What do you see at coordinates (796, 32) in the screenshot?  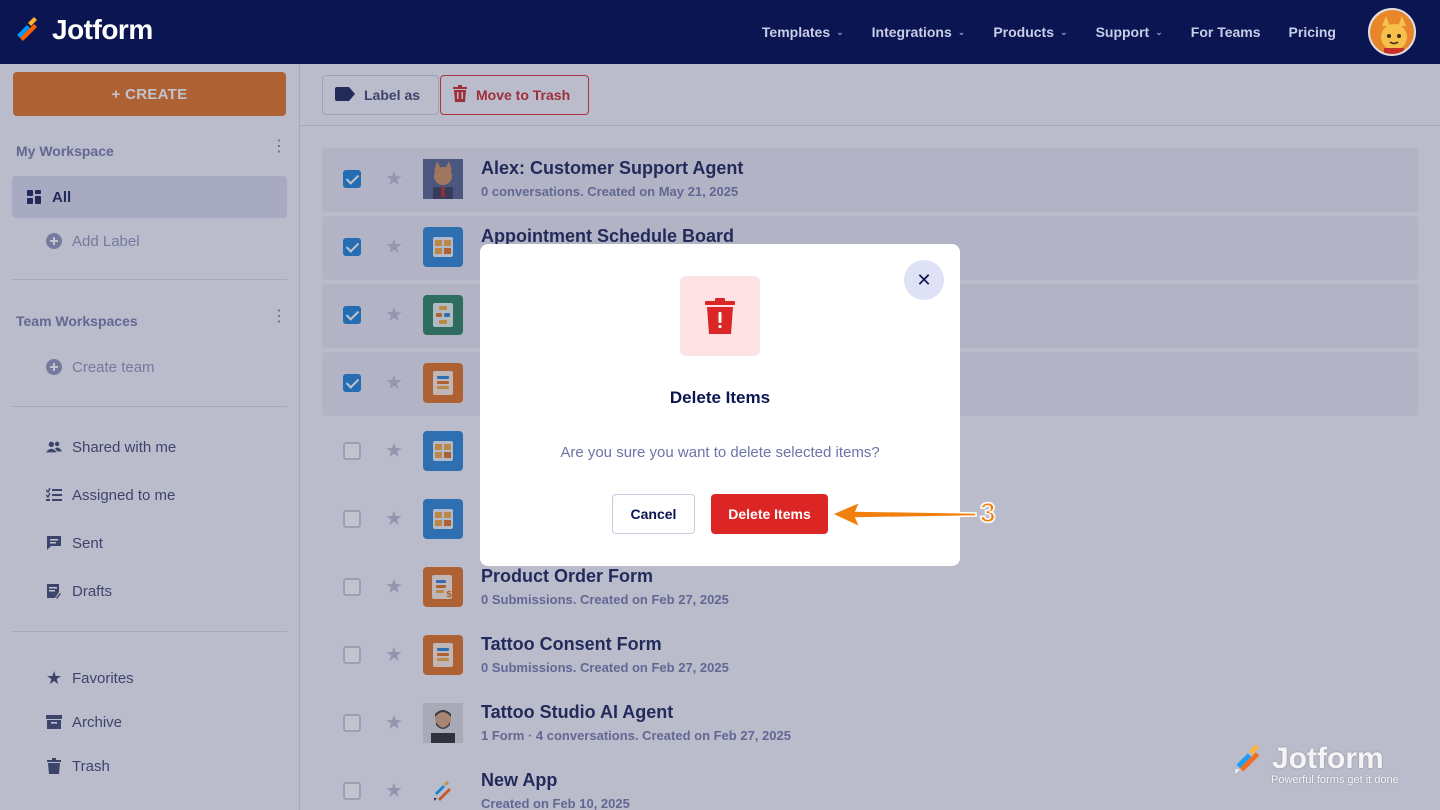 I see `nav-label: Templates` at bounding box center [796, 32].